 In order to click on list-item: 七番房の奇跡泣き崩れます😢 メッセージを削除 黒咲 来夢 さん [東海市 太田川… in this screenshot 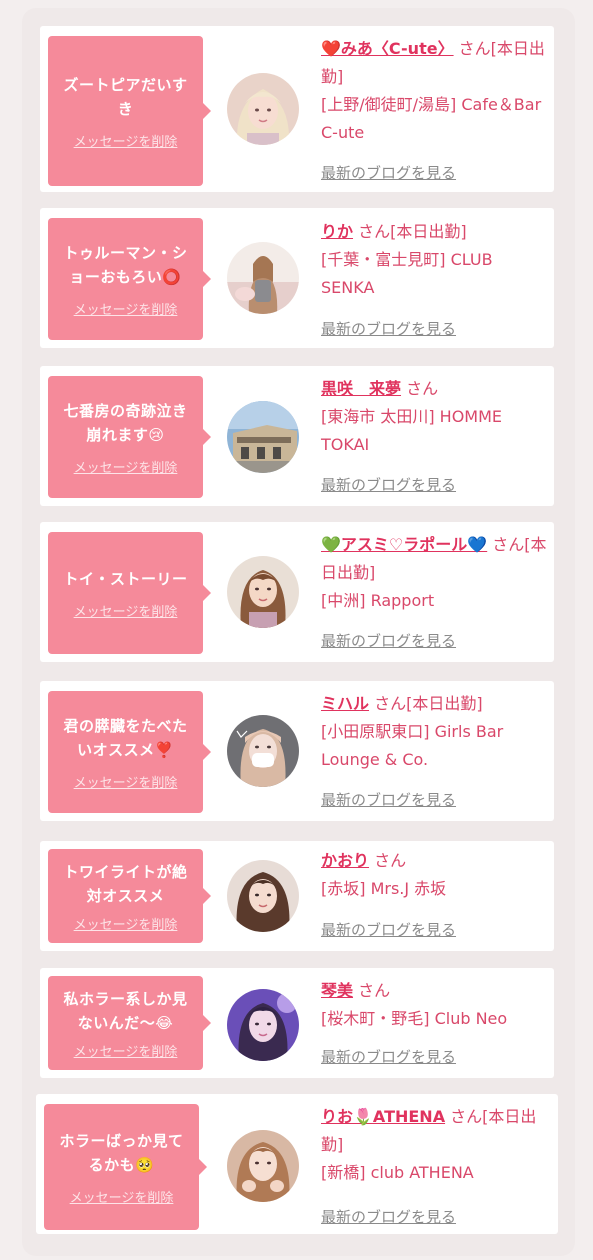, I will do `click(297, 436)`.